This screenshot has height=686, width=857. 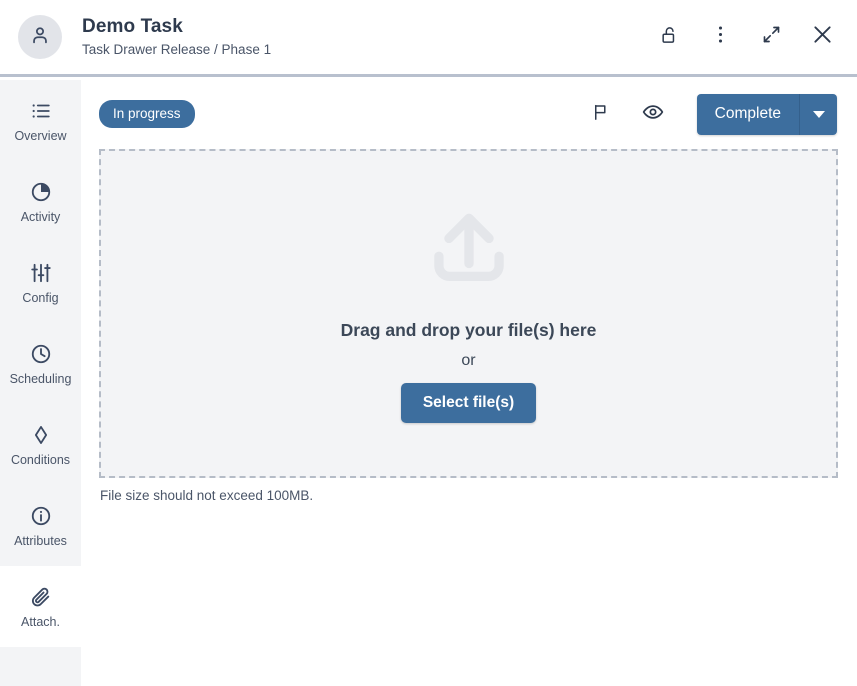 I want to click on sidebar-item-label: Attach., so click(x=40, y=621).